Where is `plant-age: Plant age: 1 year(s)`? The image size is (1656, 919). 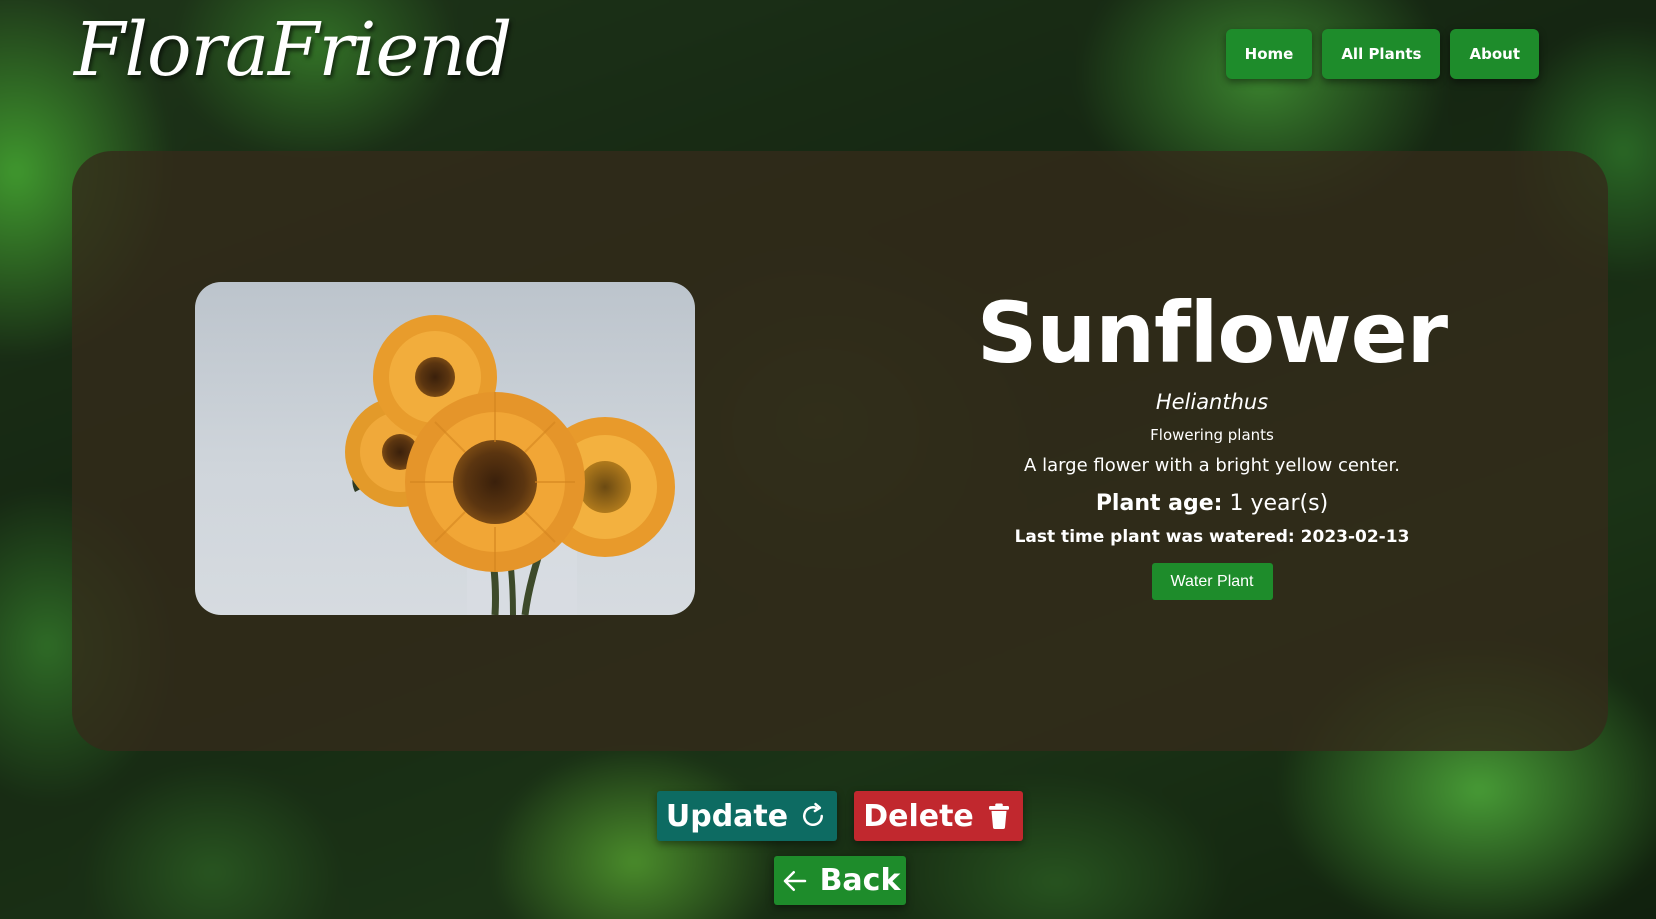
plant-age: Plant age: 1 year(s) is located at coordinates (1212, 504).